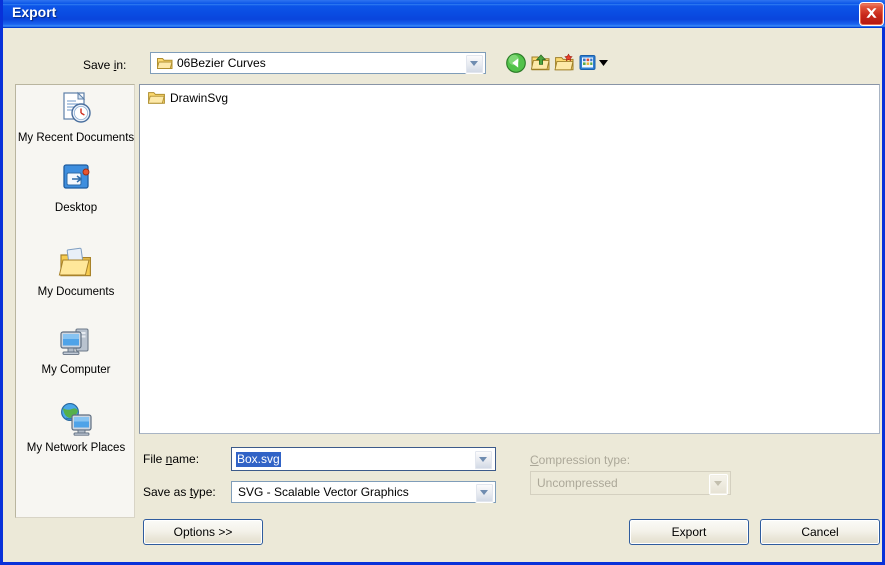 This screenshot has height=565, width=885. What do you see at coordinates (580, 460) in the screenshot?
I see `compression-type-label: Compression type:` at bounding box center [580, 460].